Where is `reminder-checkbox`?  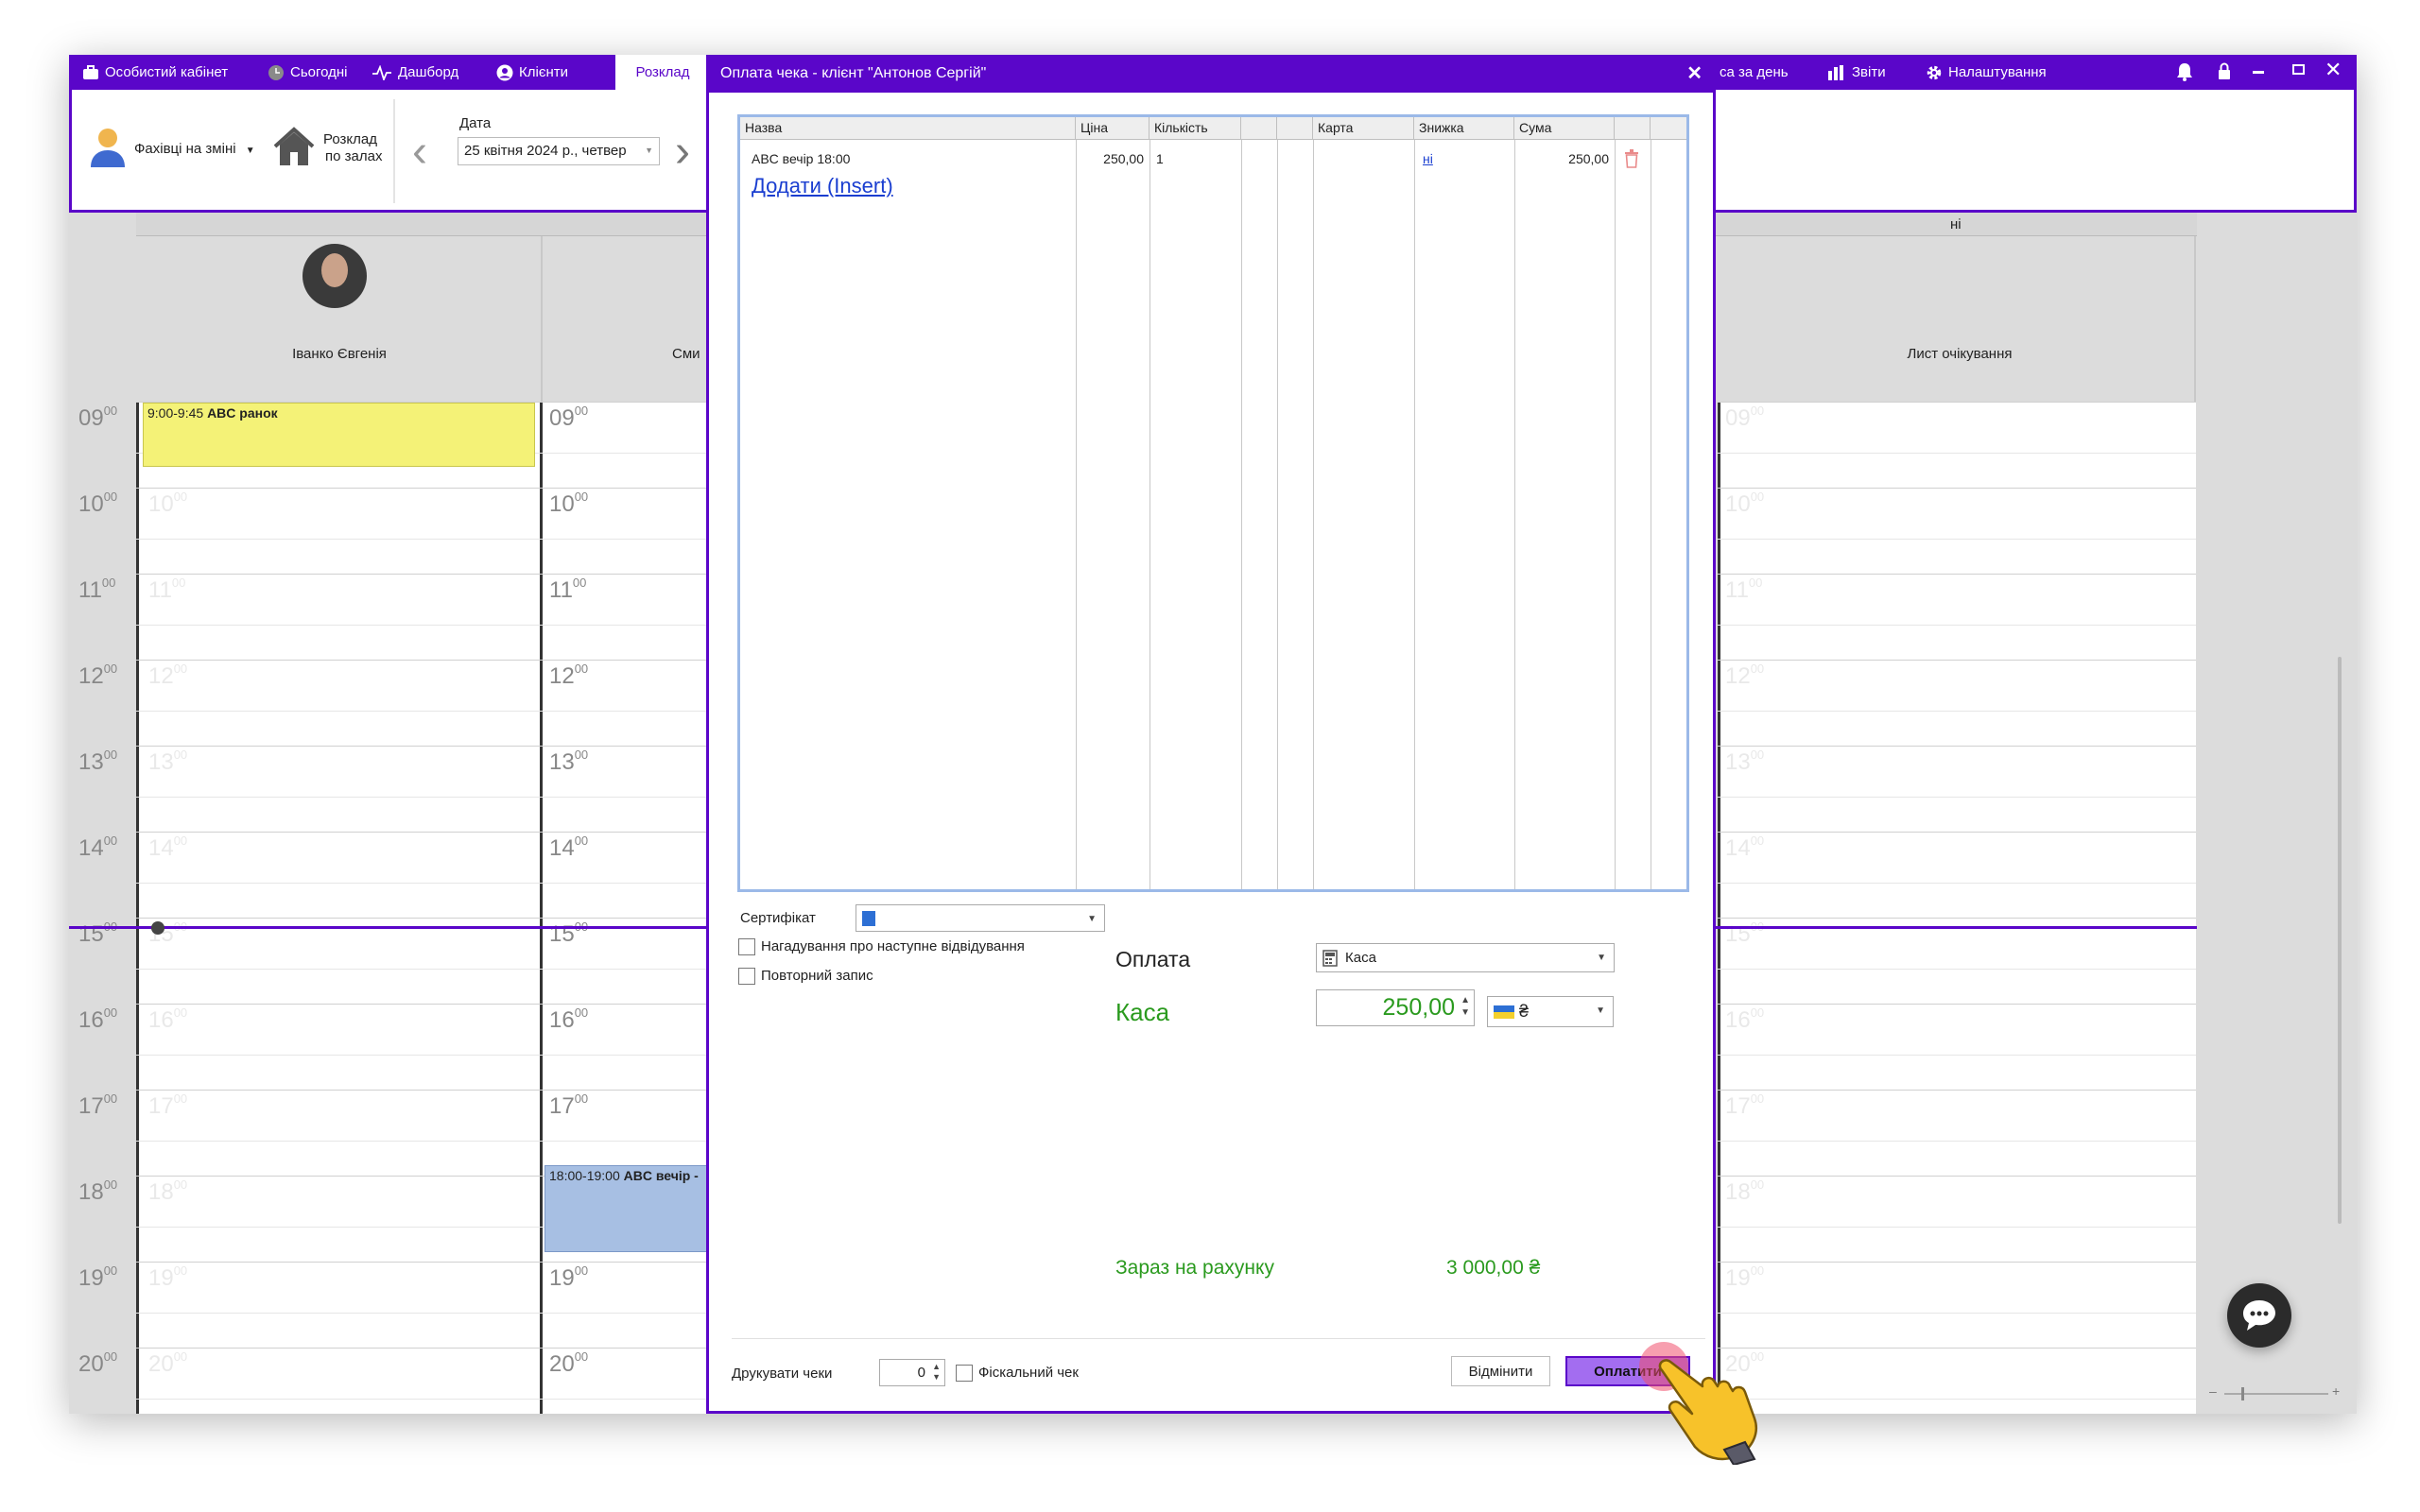
reminder-checkbox is located at coordinates (746, 947).